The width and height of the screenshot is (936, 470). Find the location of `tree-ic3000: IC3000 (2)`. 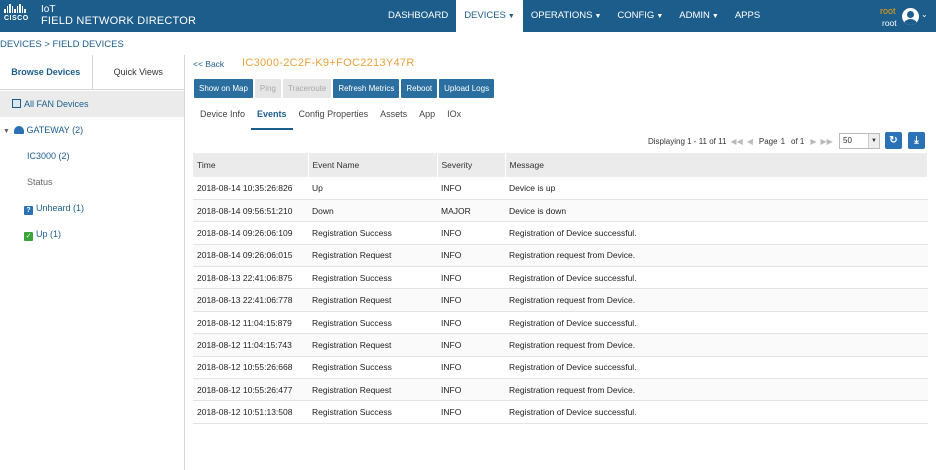

tree-ic3000: IC3000 (2) is located at coordinates (48, 156).